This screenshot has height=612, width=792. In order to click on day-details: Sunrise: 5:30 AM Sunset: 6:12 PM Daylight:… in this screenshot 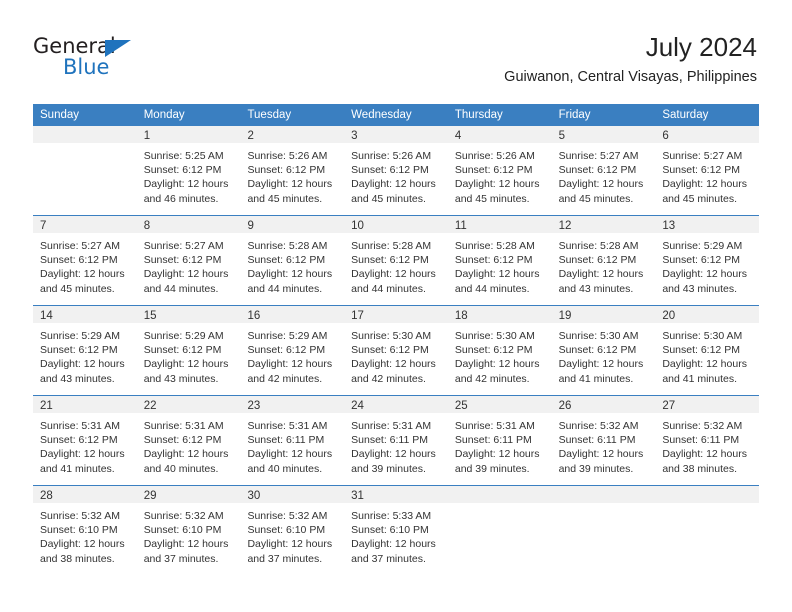, I will do `click(707, 354)`.